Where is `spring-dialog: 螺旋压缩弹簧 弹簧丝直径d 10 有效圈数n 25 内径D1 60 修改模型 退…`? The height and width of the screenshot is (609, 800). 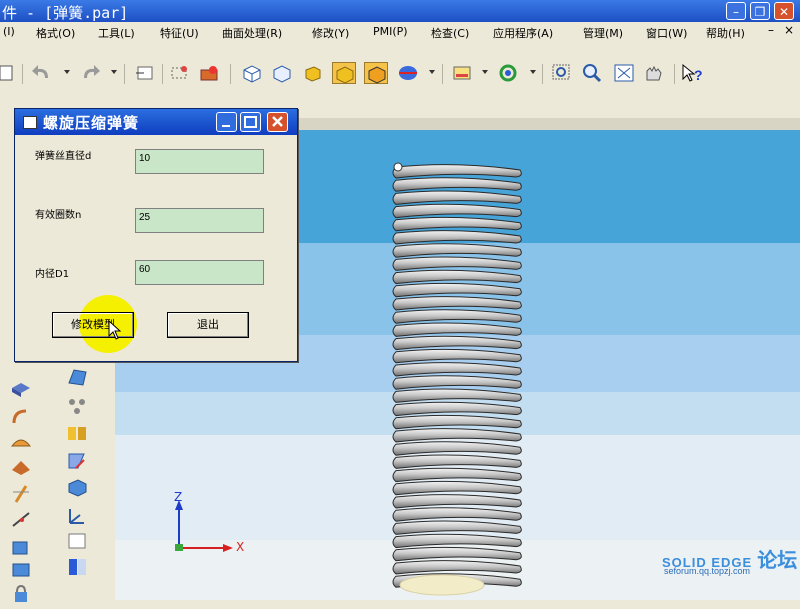
spring-dialog: 螺旋压缩弹簧 弹簧丝直径d 10 有效圈数n 25 内径D1 60 修改模型 退… is located at coordinates (156, 235).